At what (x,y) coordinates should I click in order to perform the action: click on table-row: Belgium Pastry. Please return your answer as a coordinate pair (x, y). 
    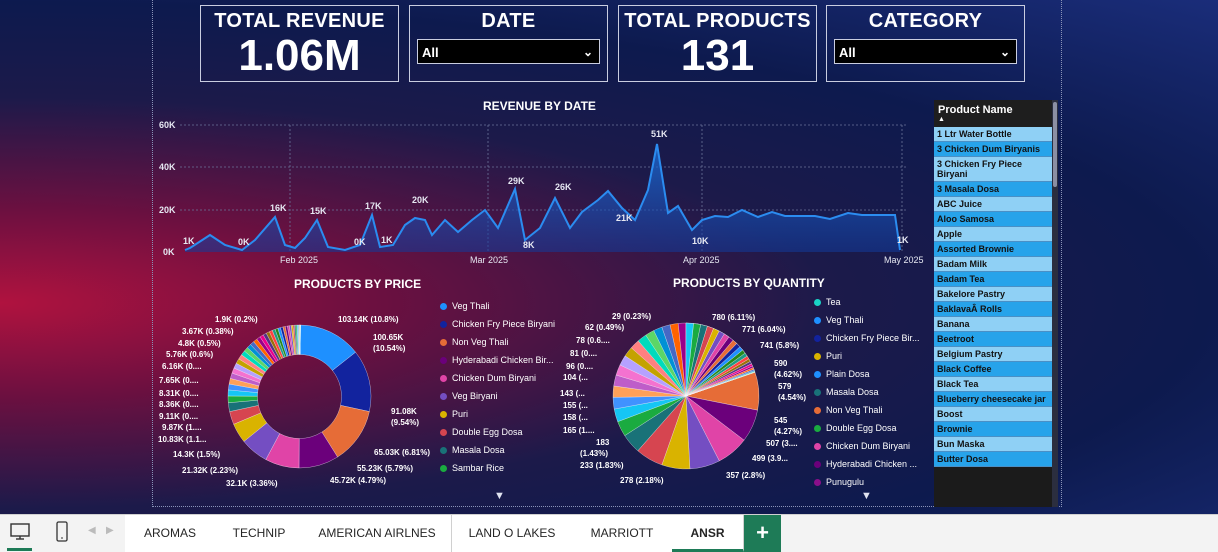
    Looking at the image, I should click on (993, 354).